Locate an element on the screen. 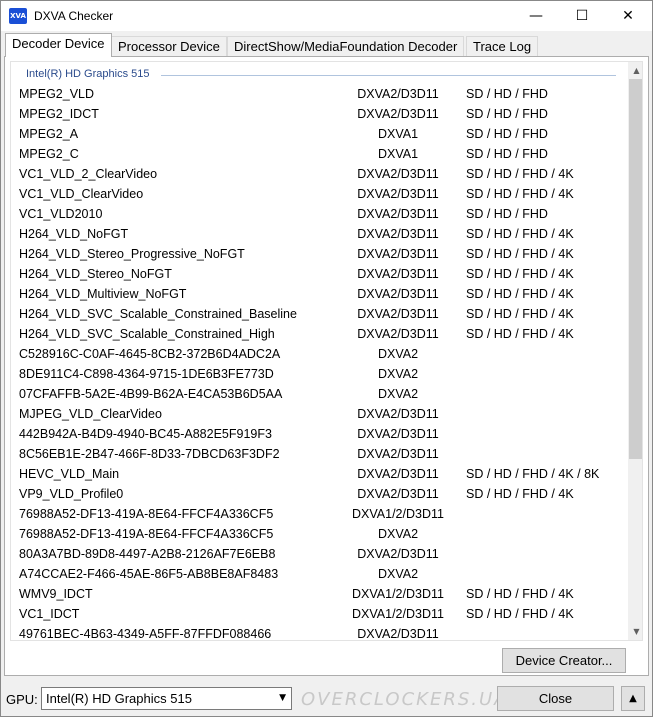 The width and height of the screenshot is (653, 717). decoder-api: DXVA1 is located at coordinates (398, 134).